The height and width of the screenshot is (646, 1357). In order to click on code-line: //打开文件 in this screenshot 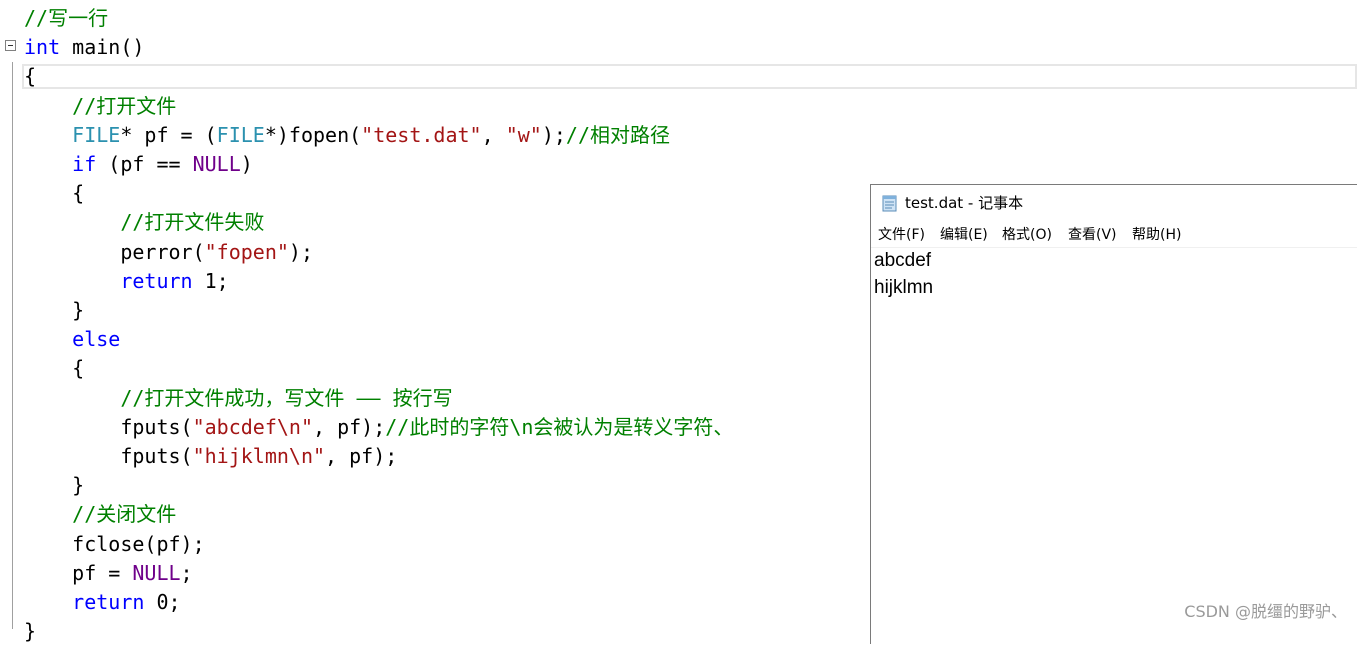, I will do `click(100, 106)`.